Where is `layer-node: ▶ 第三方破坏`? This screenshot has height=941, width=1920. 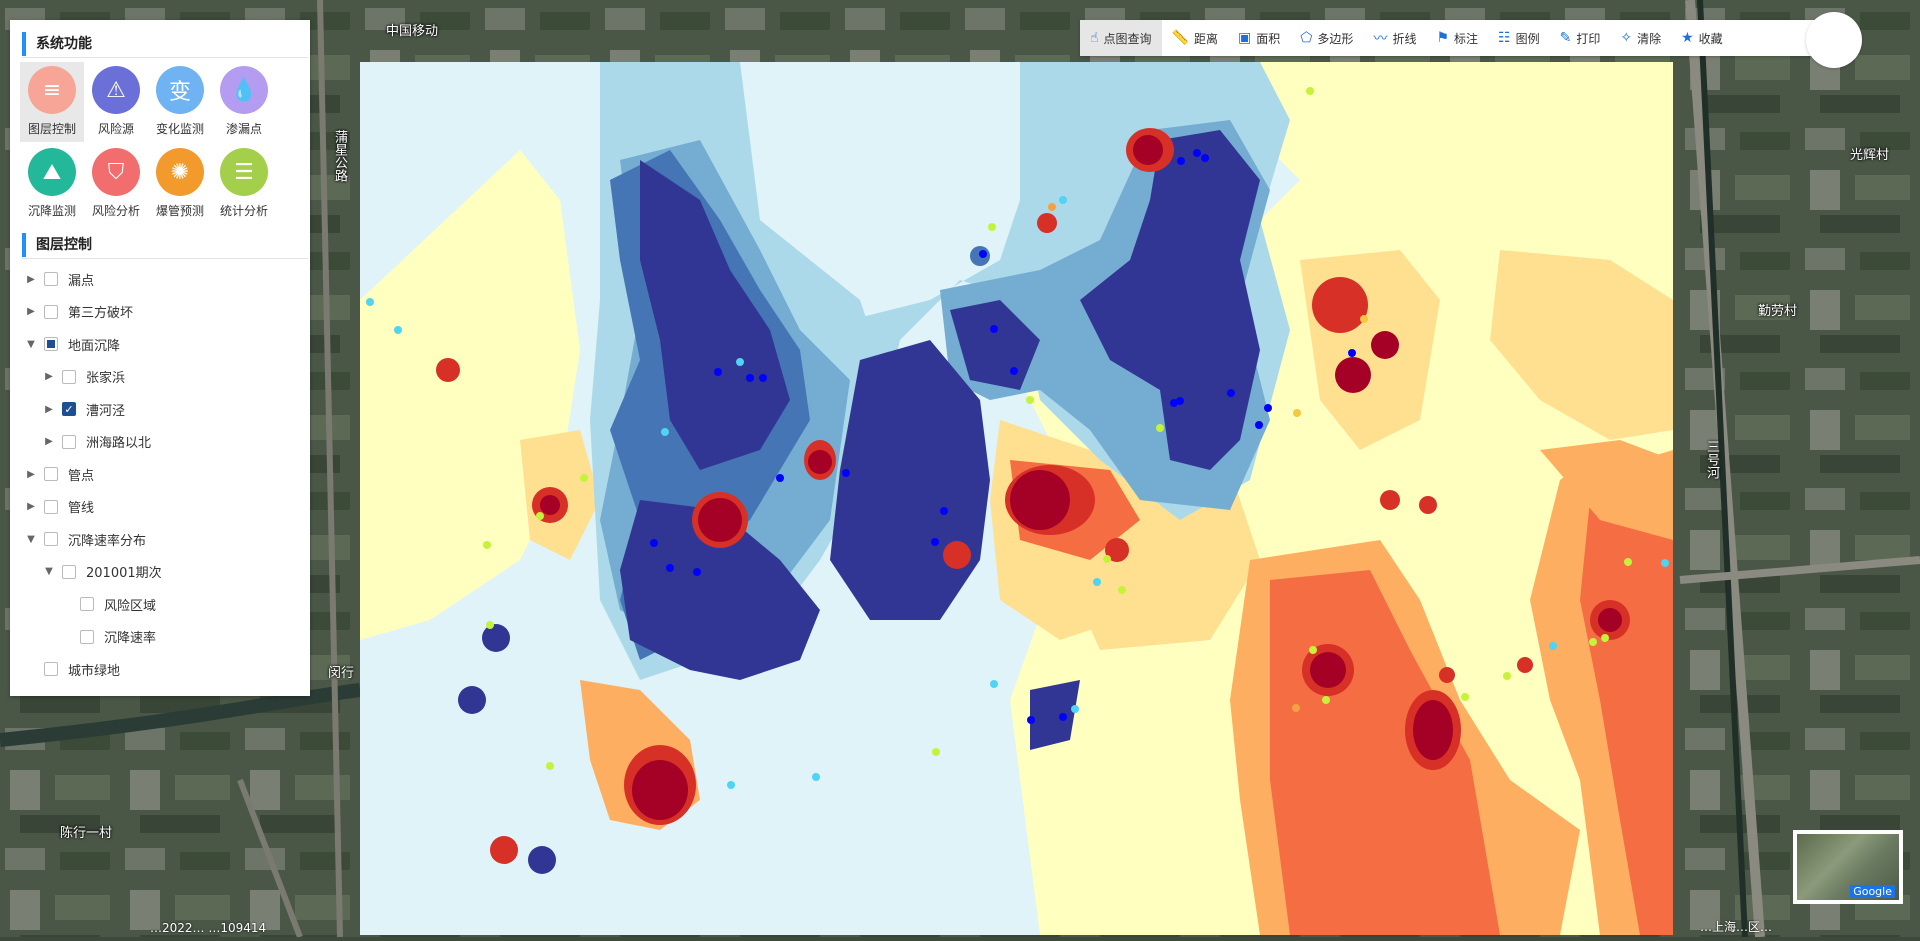 layer-node: ▶ 第三方破坏 is located at coordinates (164, 312).